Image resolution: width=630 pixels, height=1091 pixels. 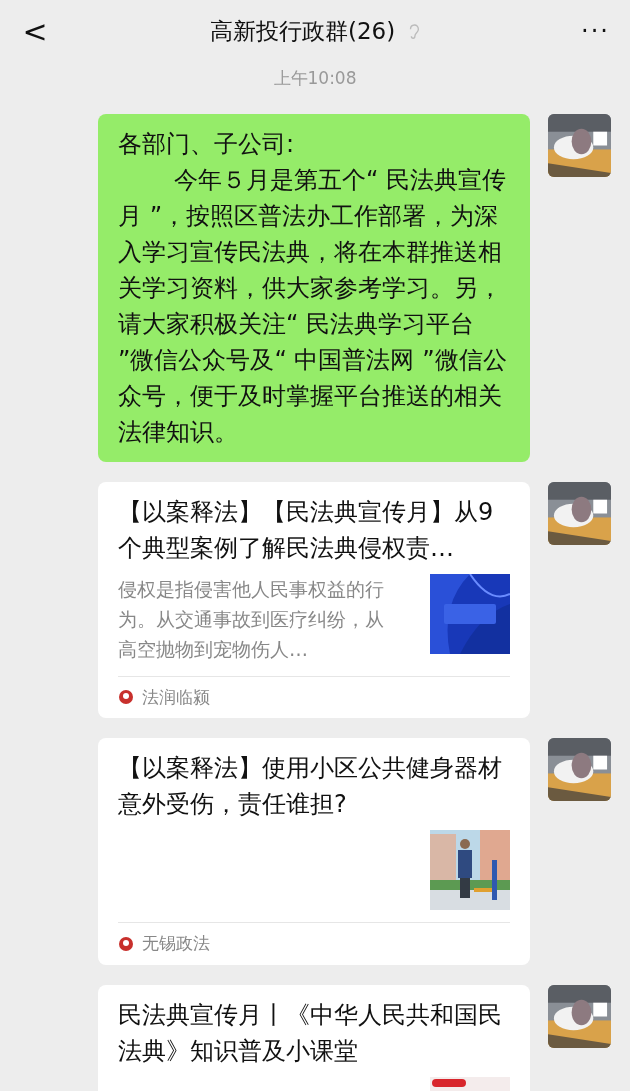 I want to click on ear-icon, so click(x=414, y=31).